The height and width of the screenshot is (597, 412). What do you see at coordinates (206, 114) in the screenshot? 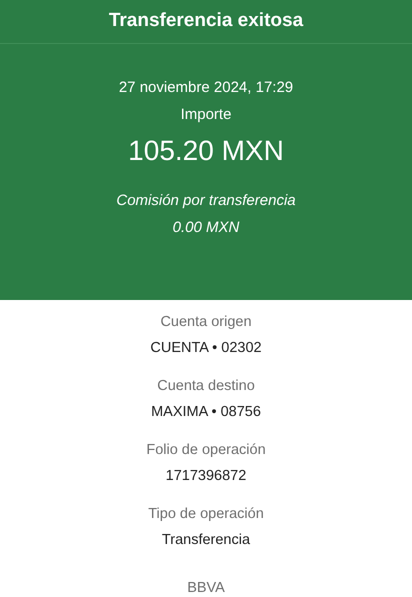
I see `amount-label: Importe` at bounding box center [206, 114].